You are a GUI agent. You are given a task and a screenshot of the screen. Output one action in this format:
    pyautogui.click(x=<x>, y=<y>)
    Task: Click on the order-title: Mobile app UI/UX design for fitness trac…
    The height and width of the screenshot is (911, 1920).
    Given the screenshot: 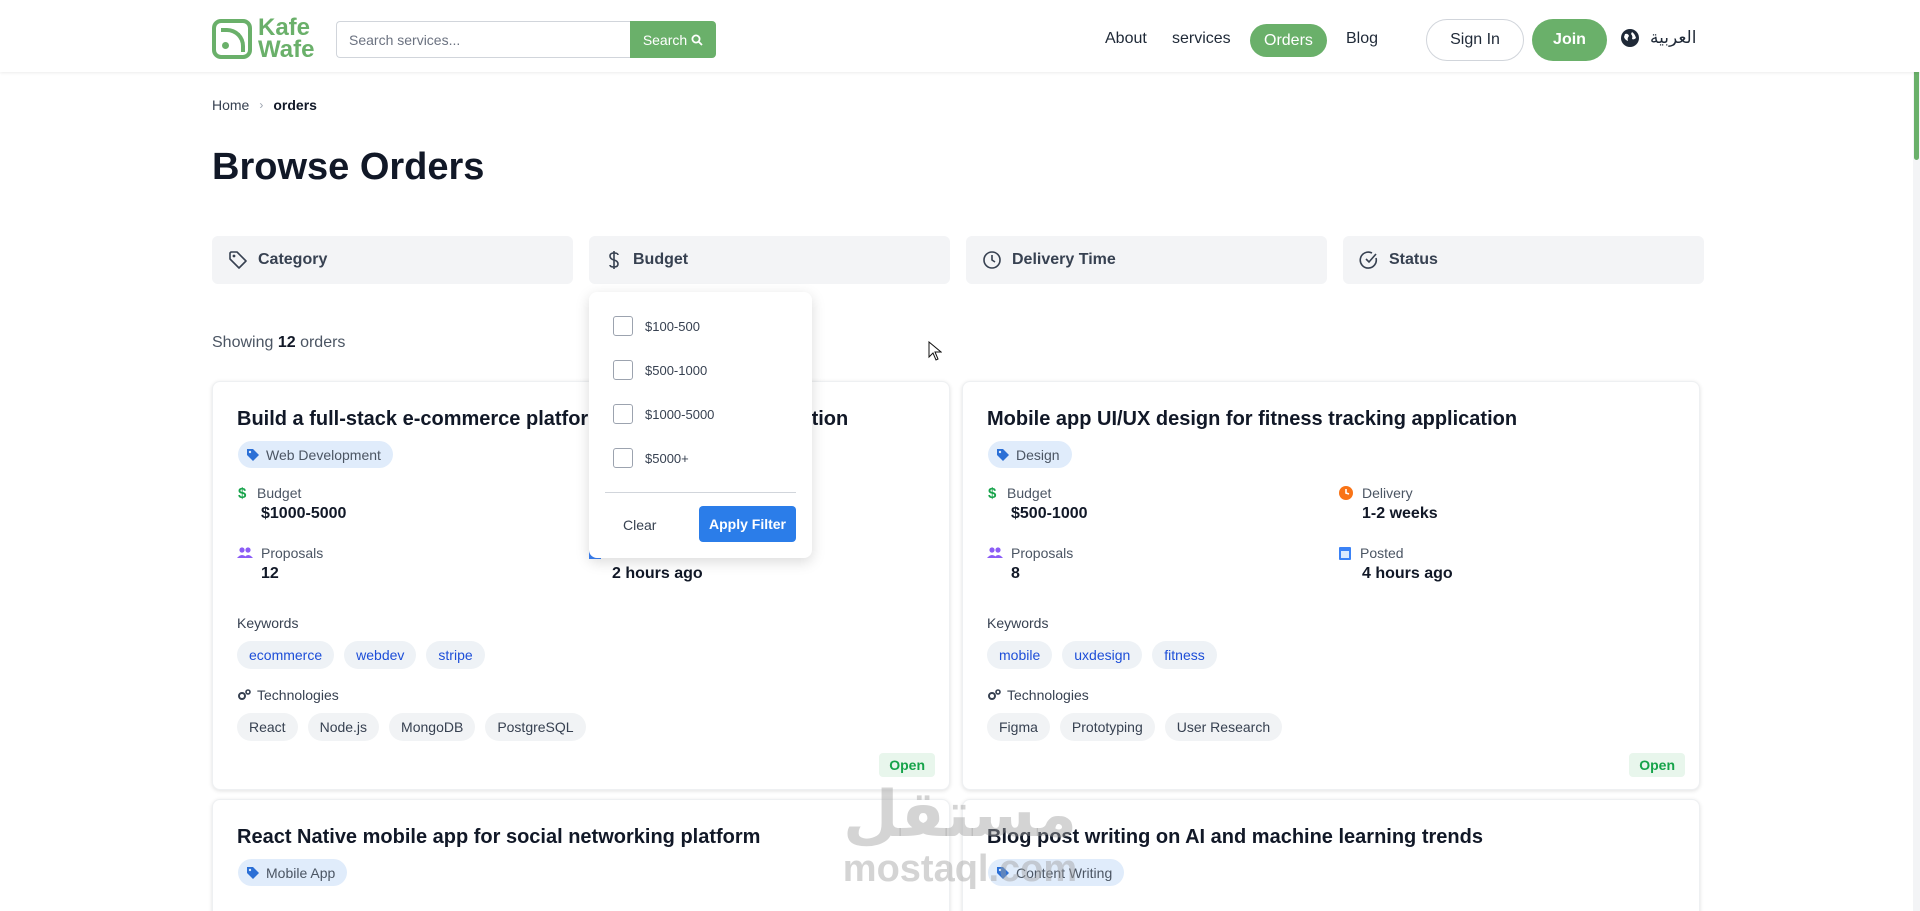 What is the action you would take?
    pyautogui.click(x=1252, y=419)
    